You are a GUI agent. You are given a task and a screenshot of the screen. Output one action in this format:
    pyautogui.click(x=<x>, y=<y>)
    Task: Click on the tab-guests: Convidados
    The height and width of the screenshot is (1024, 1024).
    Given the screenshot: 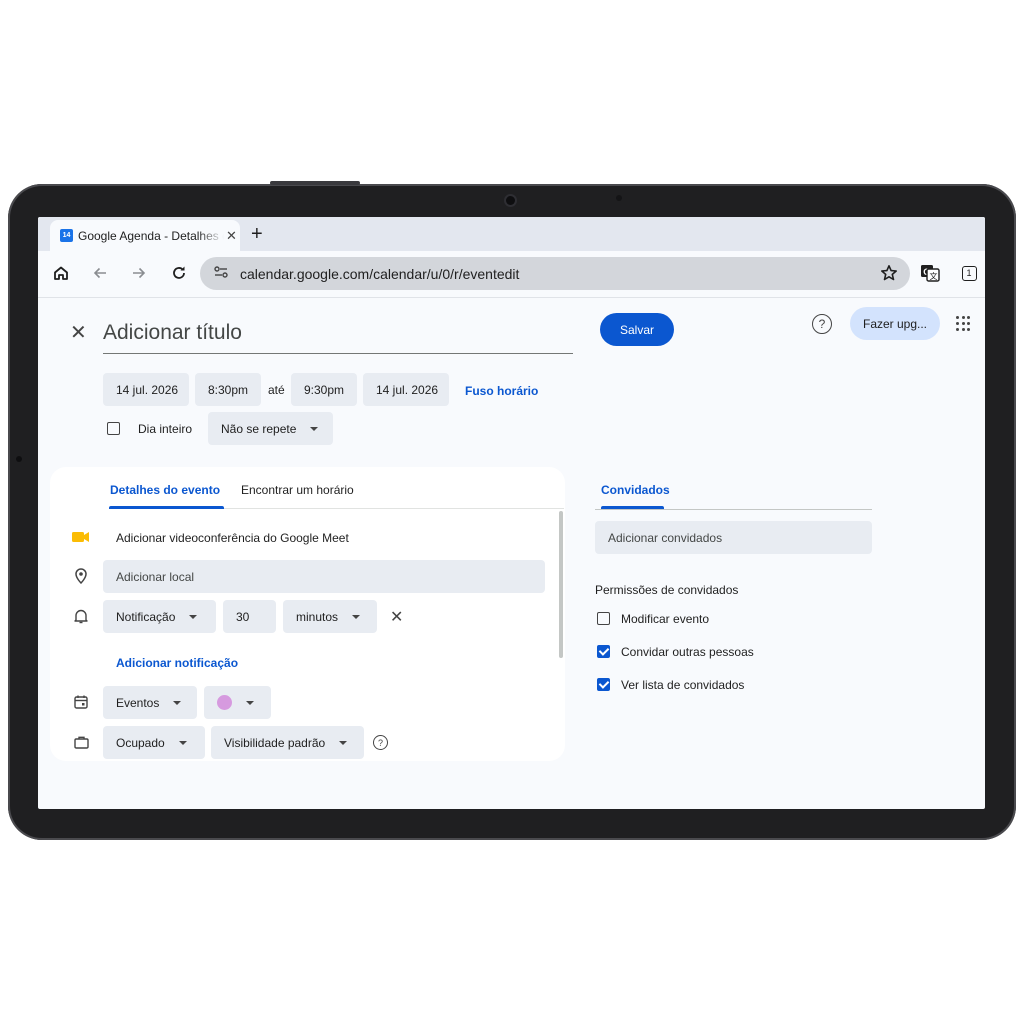 What is the action you would take?
    pyautogui.click(x=635, y=490)
    